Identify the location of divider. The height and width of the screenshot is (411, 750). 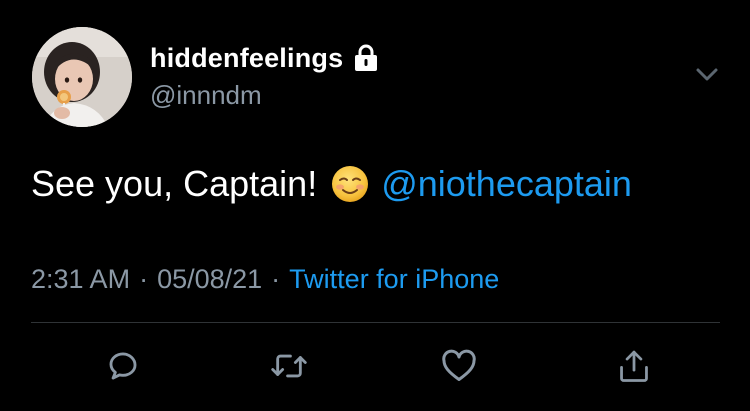
(375, 322).